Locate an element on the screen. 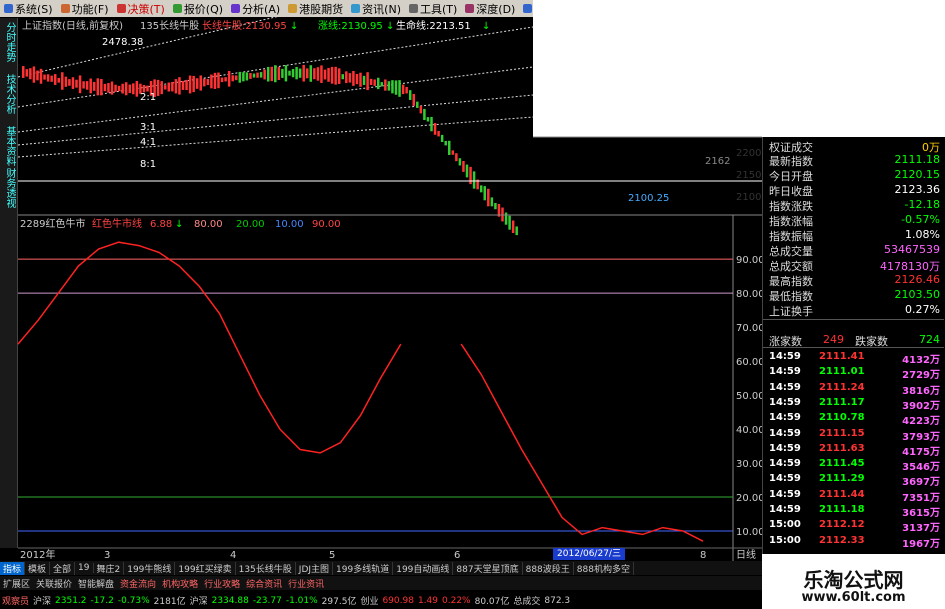 This screenshot has width=945, height=609. menu-item-2: 决策(T) is located at coordinates (141, 9).